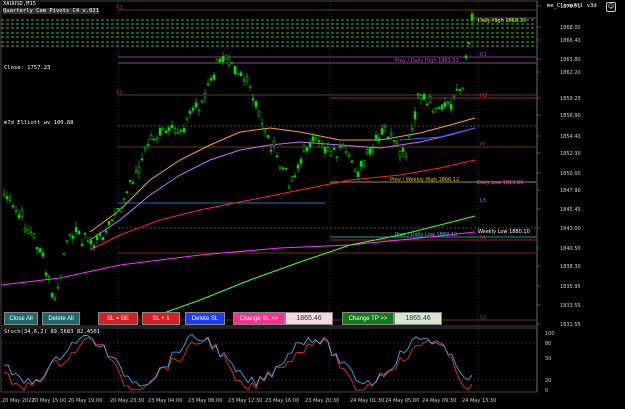 This screenshot has width=625, height=409. What do you see at coordinates (611, 7) in the screenshot?
I see `ea-smile-icon: ☺` at bounding box center [611, 7].